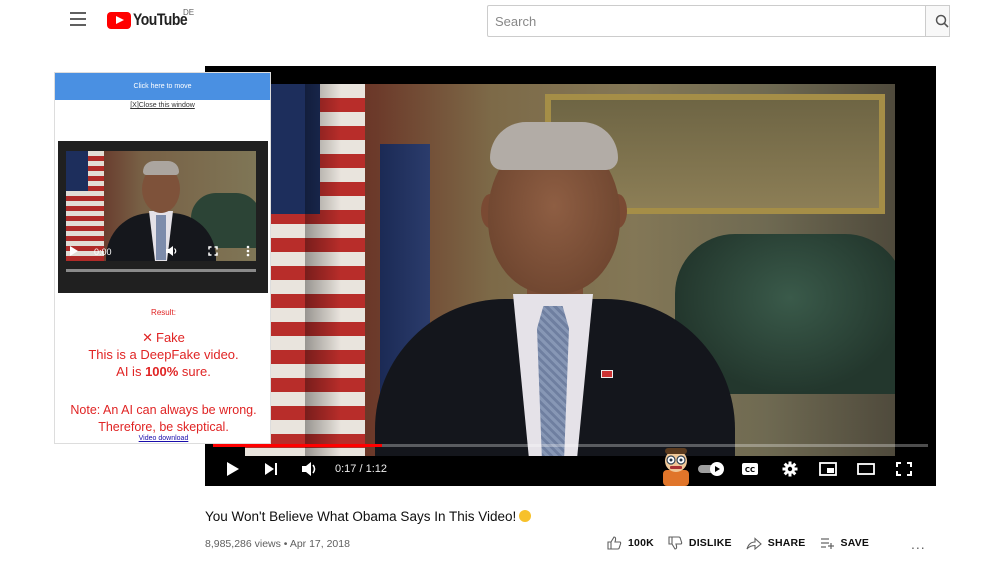 This screenshot has height=563, width=1000. I want to click on mini-player-controls: 0:00, so click(161, 251).